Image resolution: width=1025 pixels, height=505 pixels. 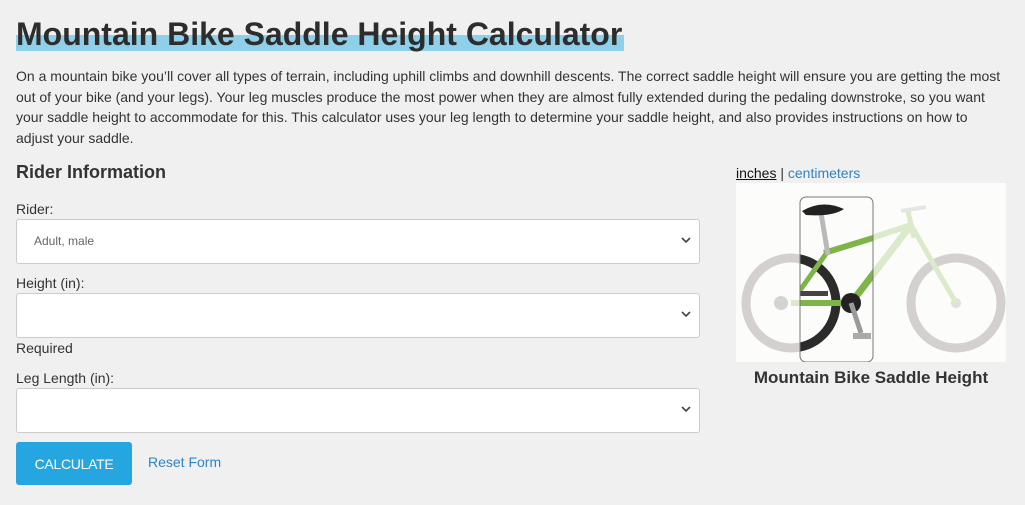 I want to click on height-label: Height (in):, so click(x=50, y=283).